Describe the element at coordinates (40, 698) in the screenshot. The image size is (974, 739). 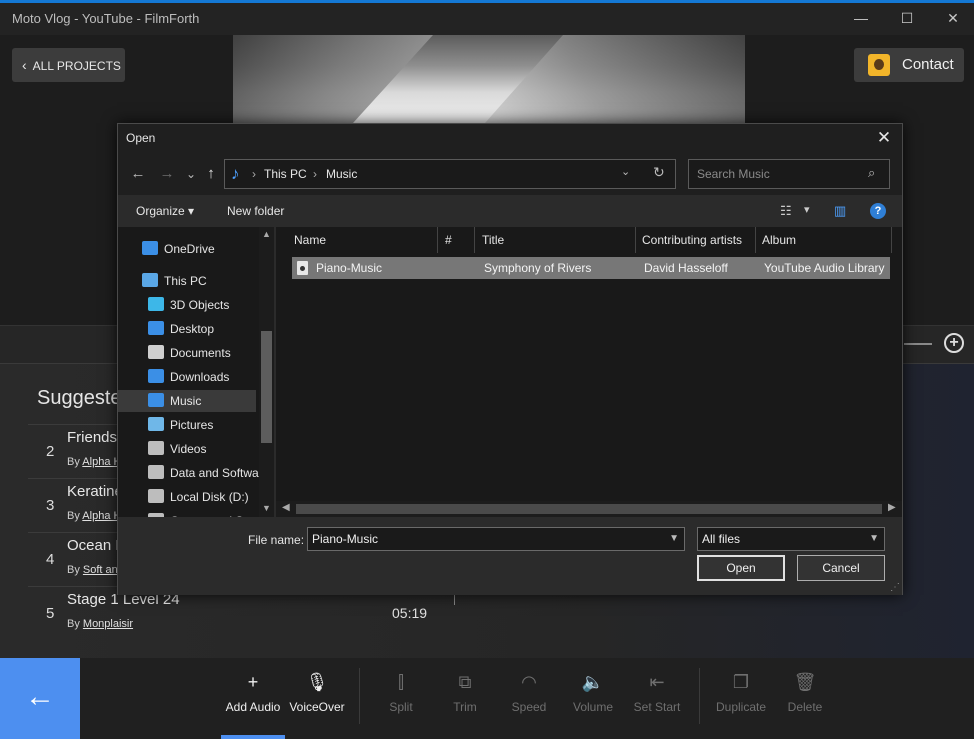
I see `back-arrow-button: ←` at that location.